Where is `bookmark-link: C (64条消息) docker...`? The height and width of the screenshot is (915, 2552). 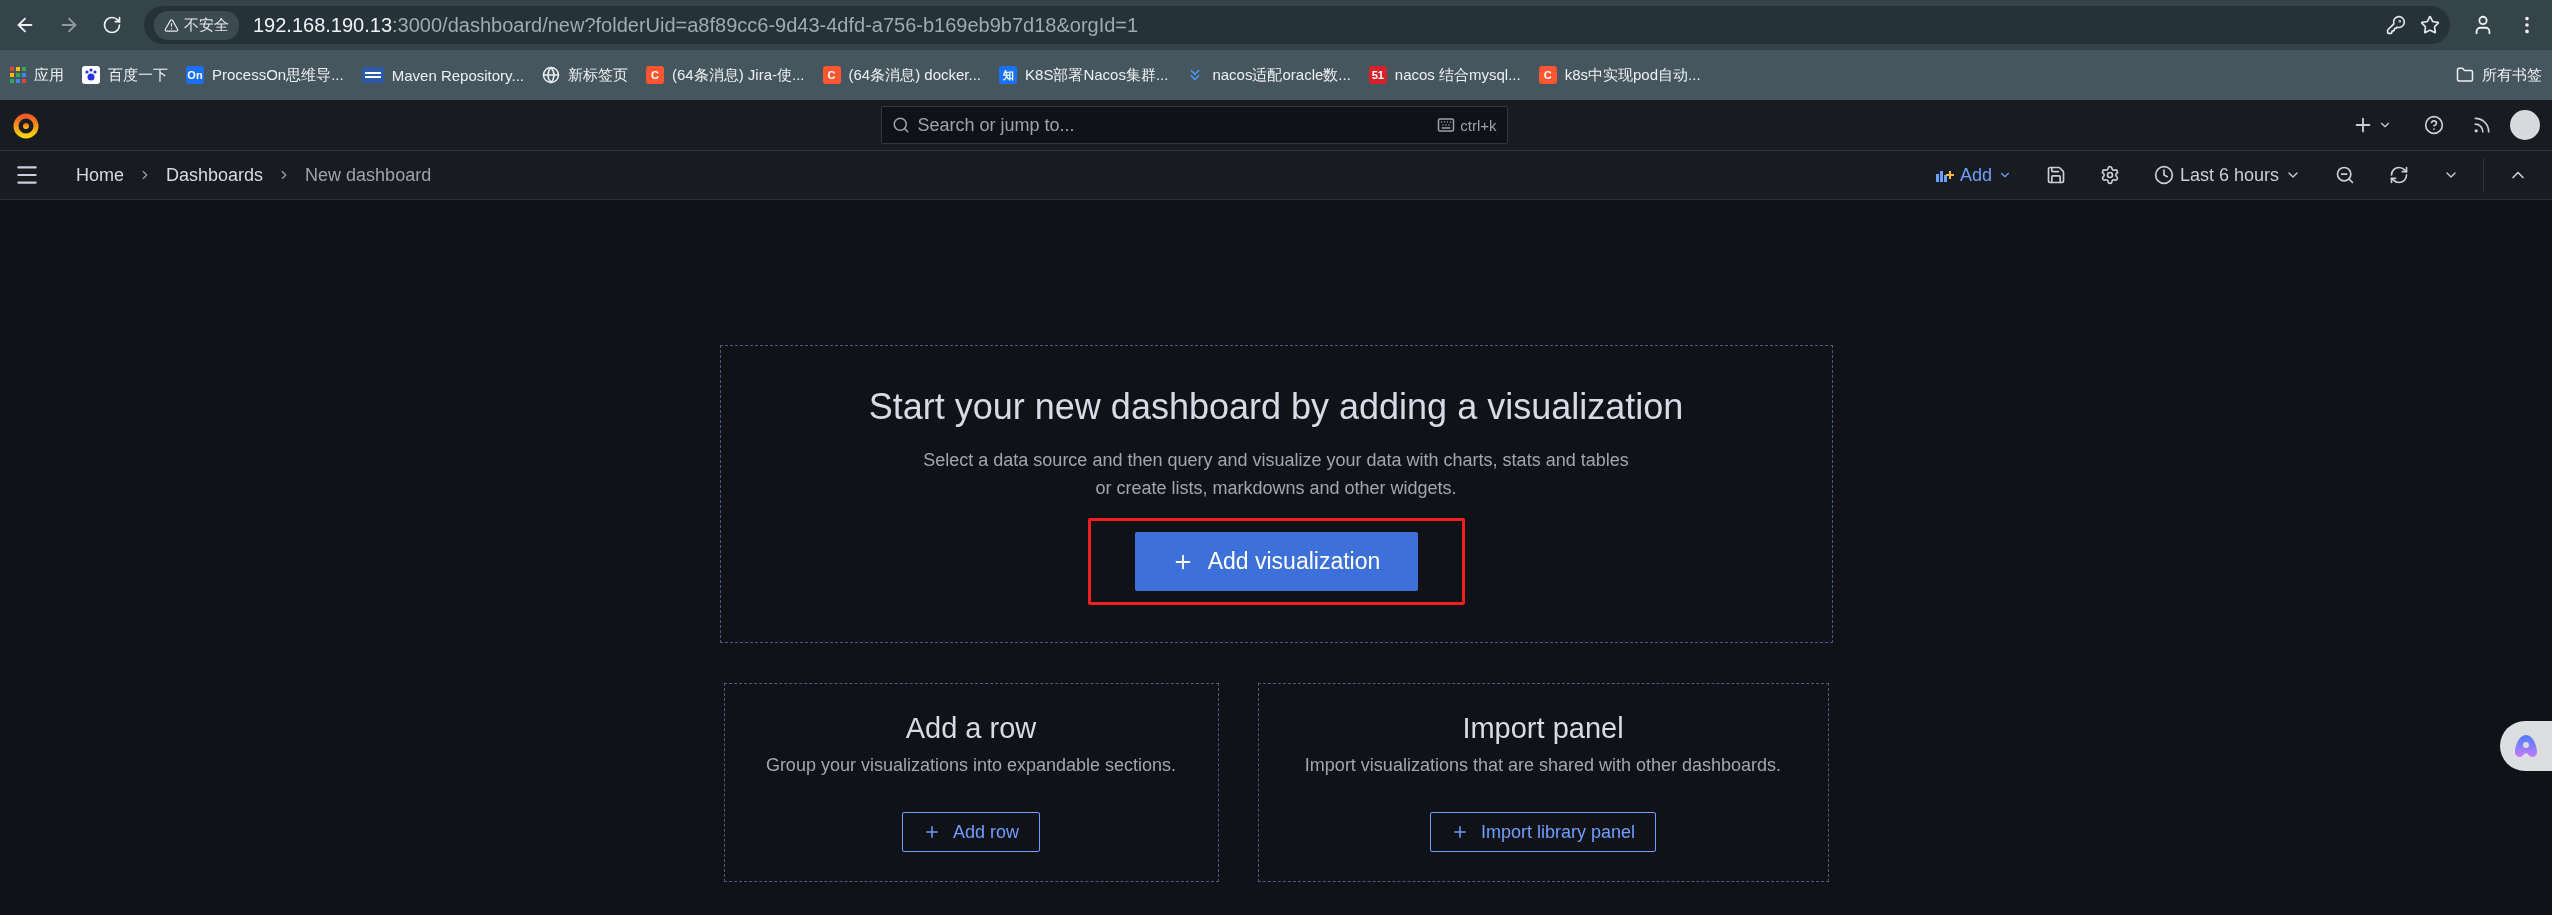
bookmark-link: C (64条消息) docker... is located at coordinates (902, 75).